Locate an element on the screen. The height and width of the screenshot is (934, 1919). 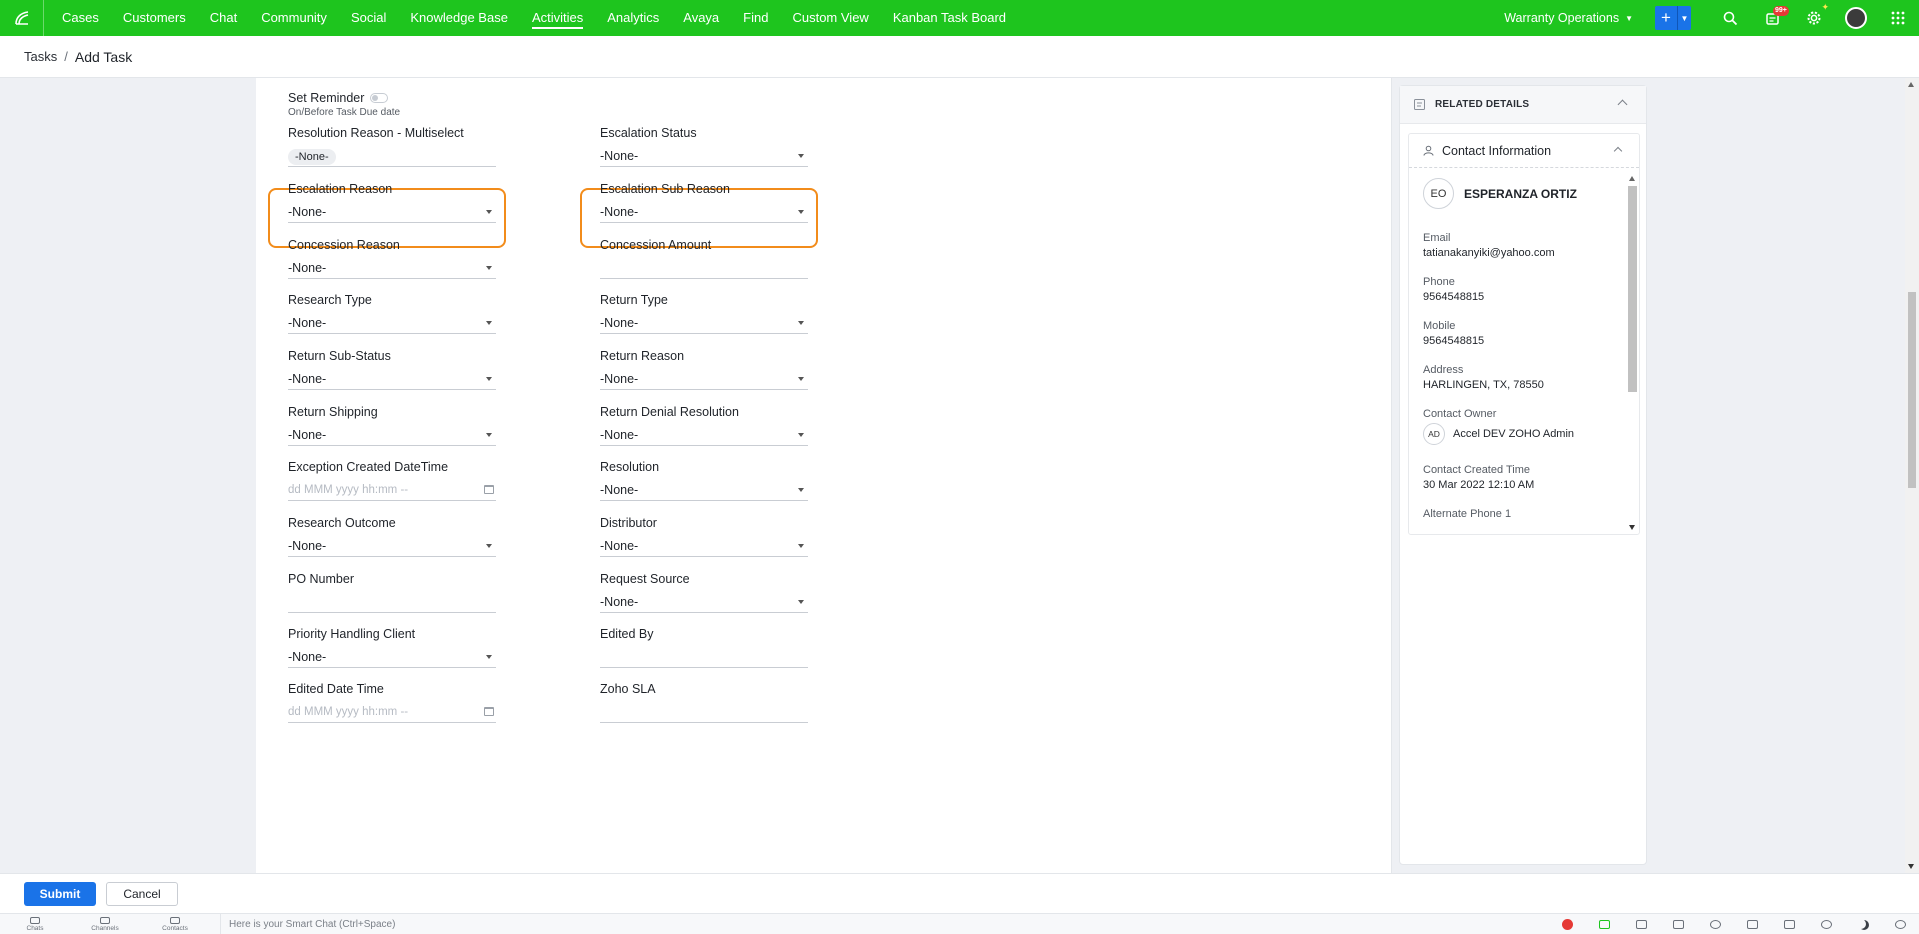
field-label: Return Sub-Status is located at coordinates (339, 356).